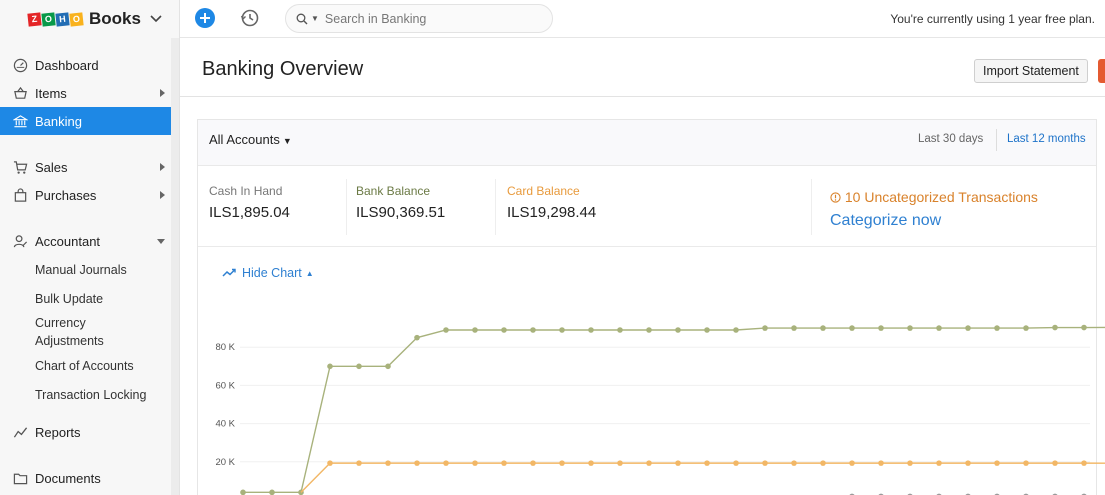 The height and width of the screenshot is (495, 1105). Describe the element at coordinates (225, 424) in the screenshot. I see `y-tick-label: 40 K` at that location.